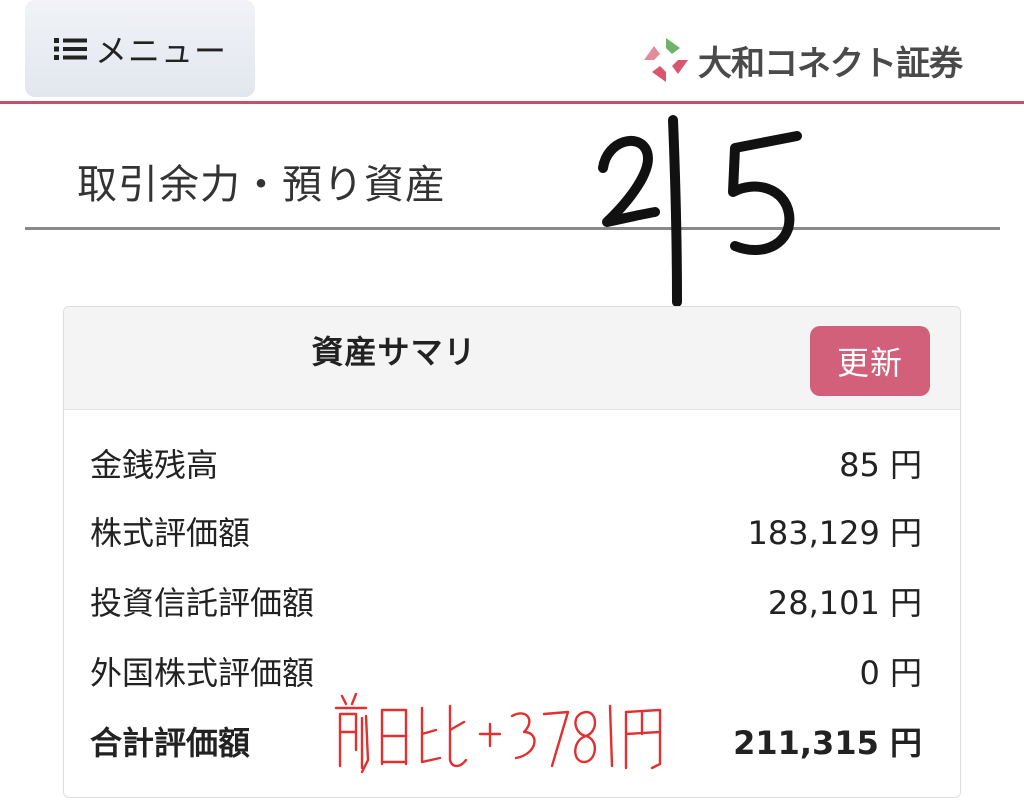 The width and height of the screenshot is (1024, 812). Describe the element at coordinates (498, 733) in the screenshot. I see `handwritten-note` at that location.